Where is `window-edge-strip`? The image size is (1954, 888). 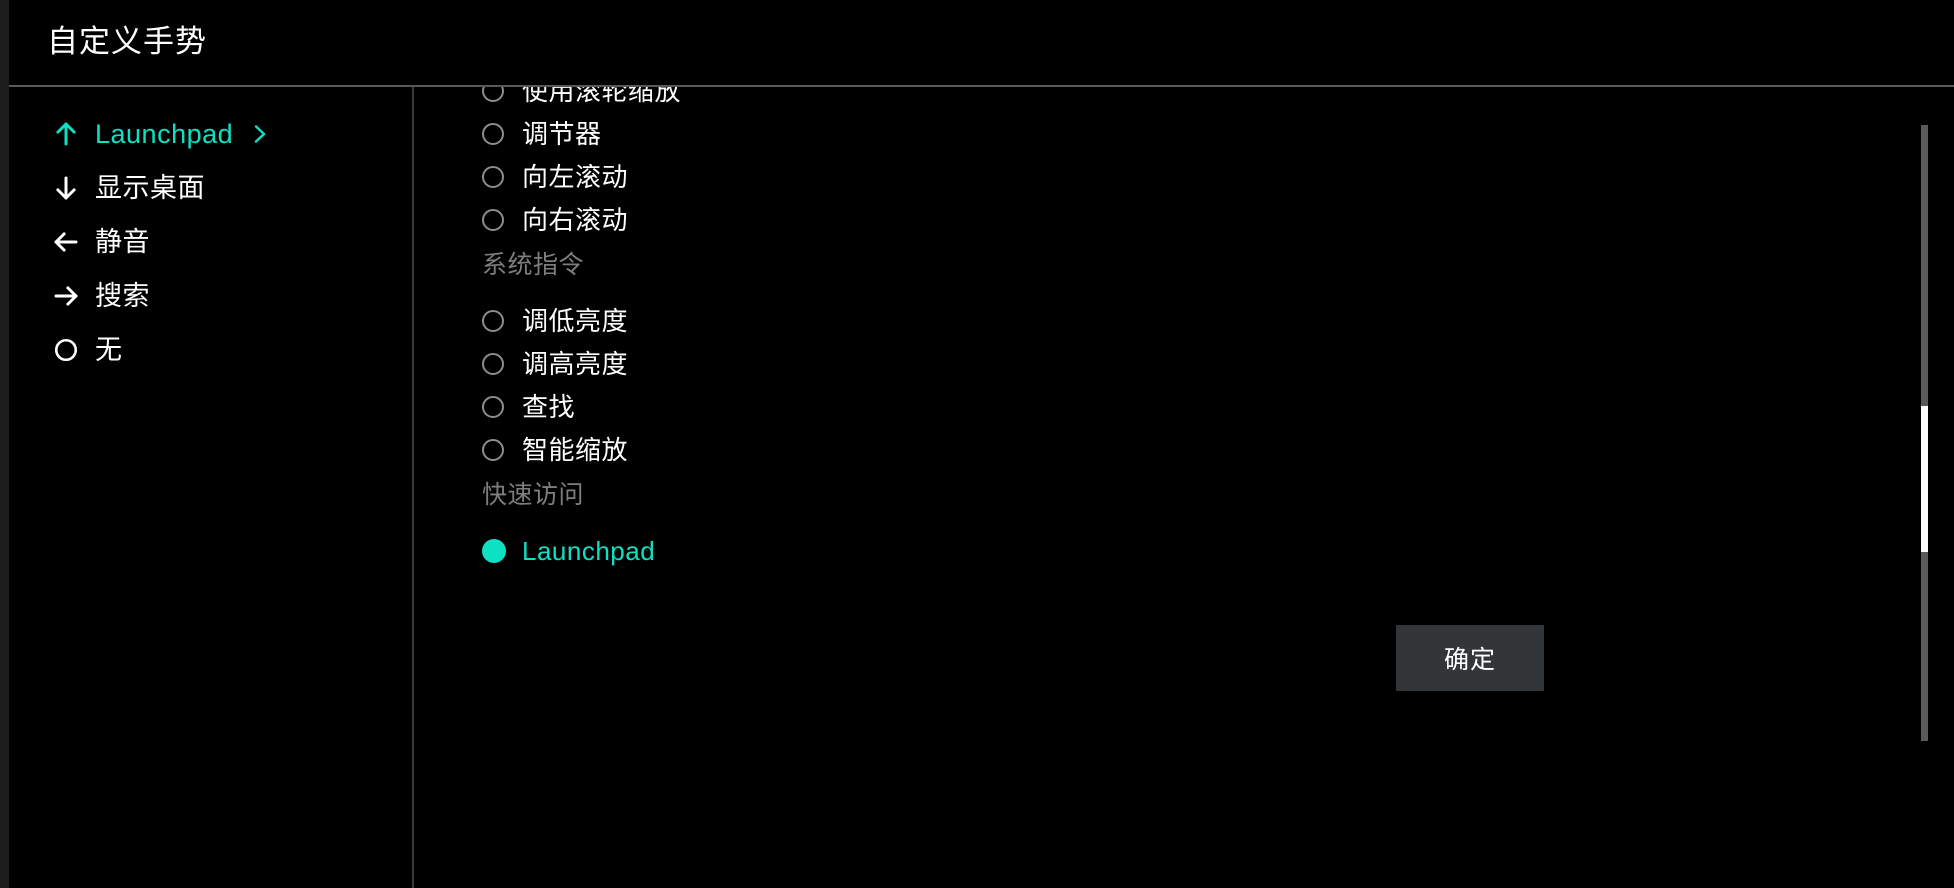
window-edge-strip is located at coordinates (4, 444).